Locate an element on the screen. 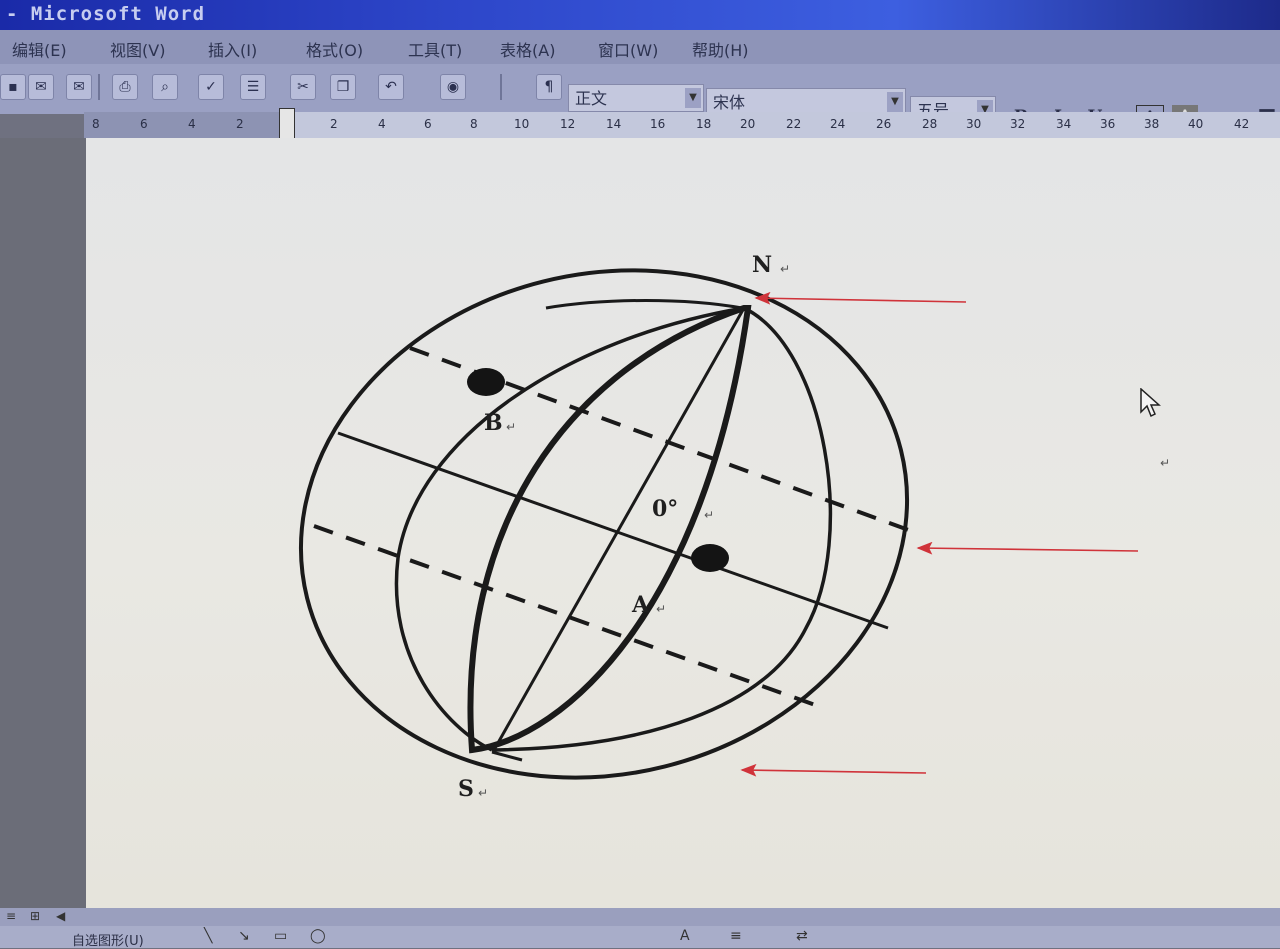 The height and width of the screenshot is (949, 1280). label-north: N is located at coordinates (762, 265).